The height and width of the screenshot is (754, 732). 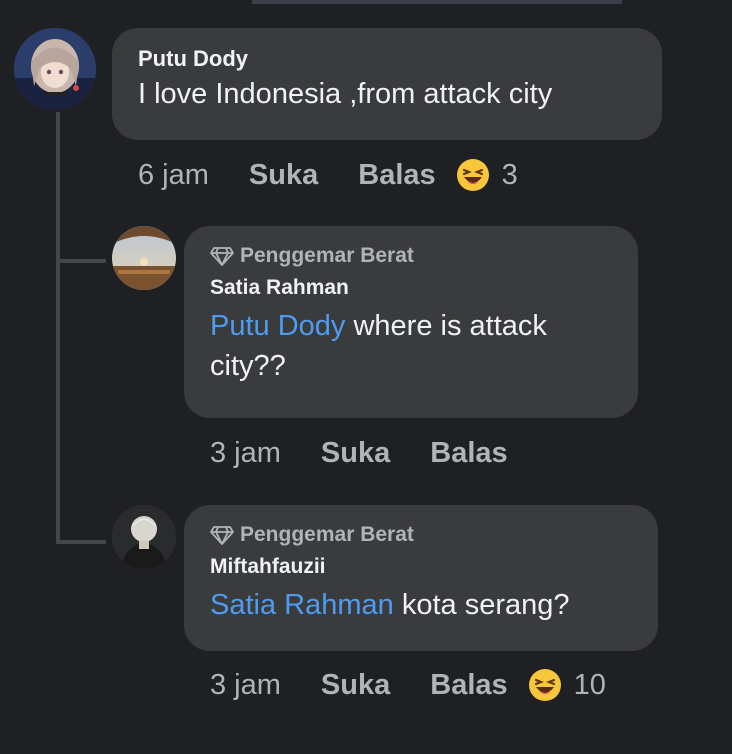 What do you see at coordinates (302, 605) in the screenshot?
I see `mention-link: Satia Rahman` at bounding box center [302, 605].